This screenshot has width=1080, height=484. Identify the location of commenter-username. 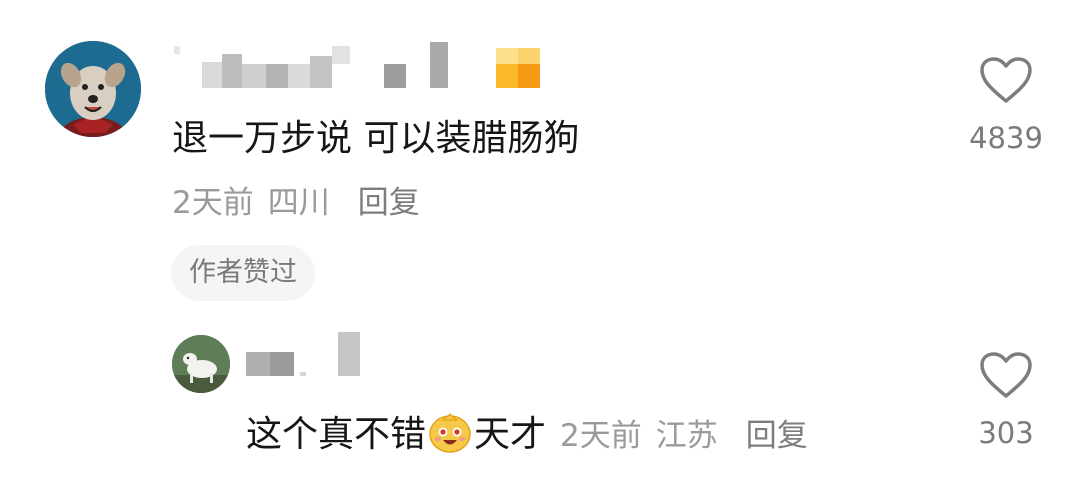
(358, 65).